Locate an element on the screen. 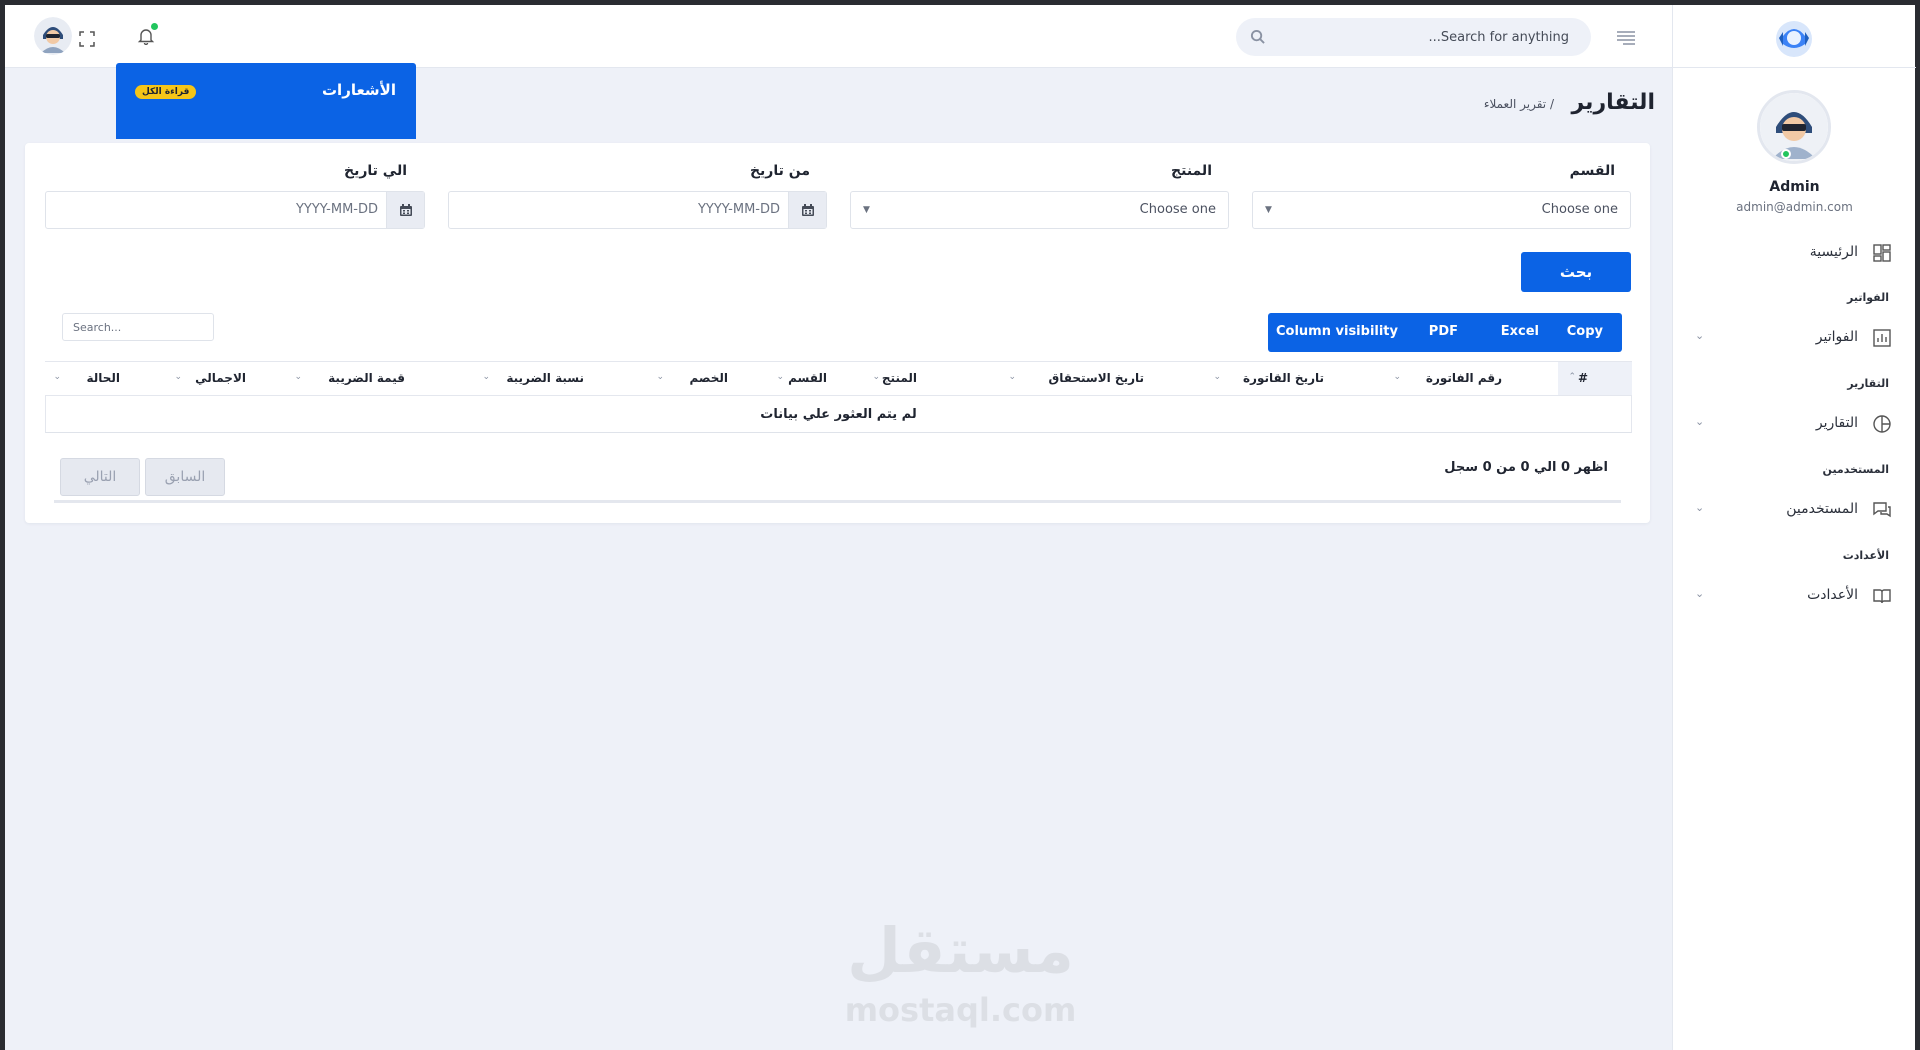 This screenshot has height=1050, width=1920. top-bar is located at coordinates (838, 36).